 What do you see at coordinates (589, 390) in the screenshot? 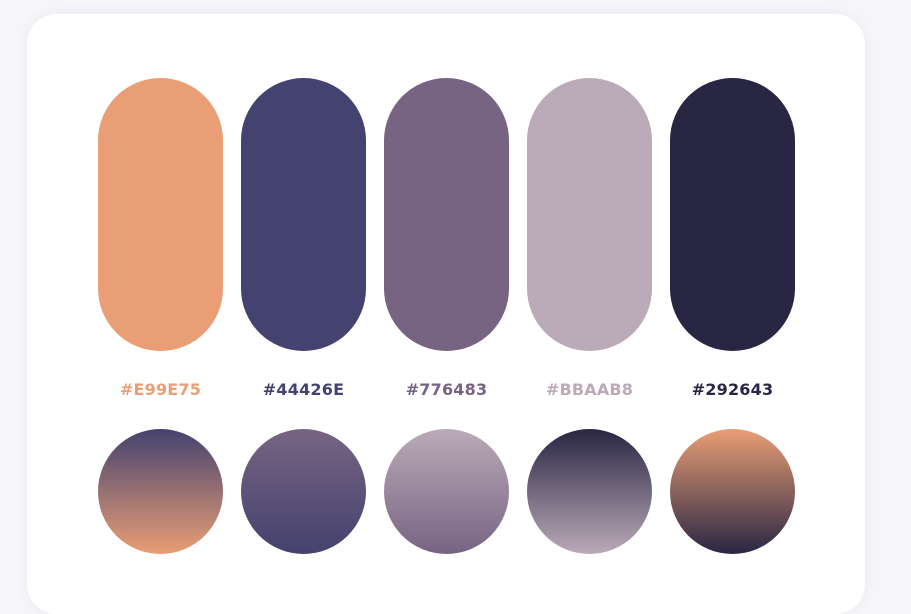
I see `hex-code-4: #BBAAB8` at bounding box center [589, 390].